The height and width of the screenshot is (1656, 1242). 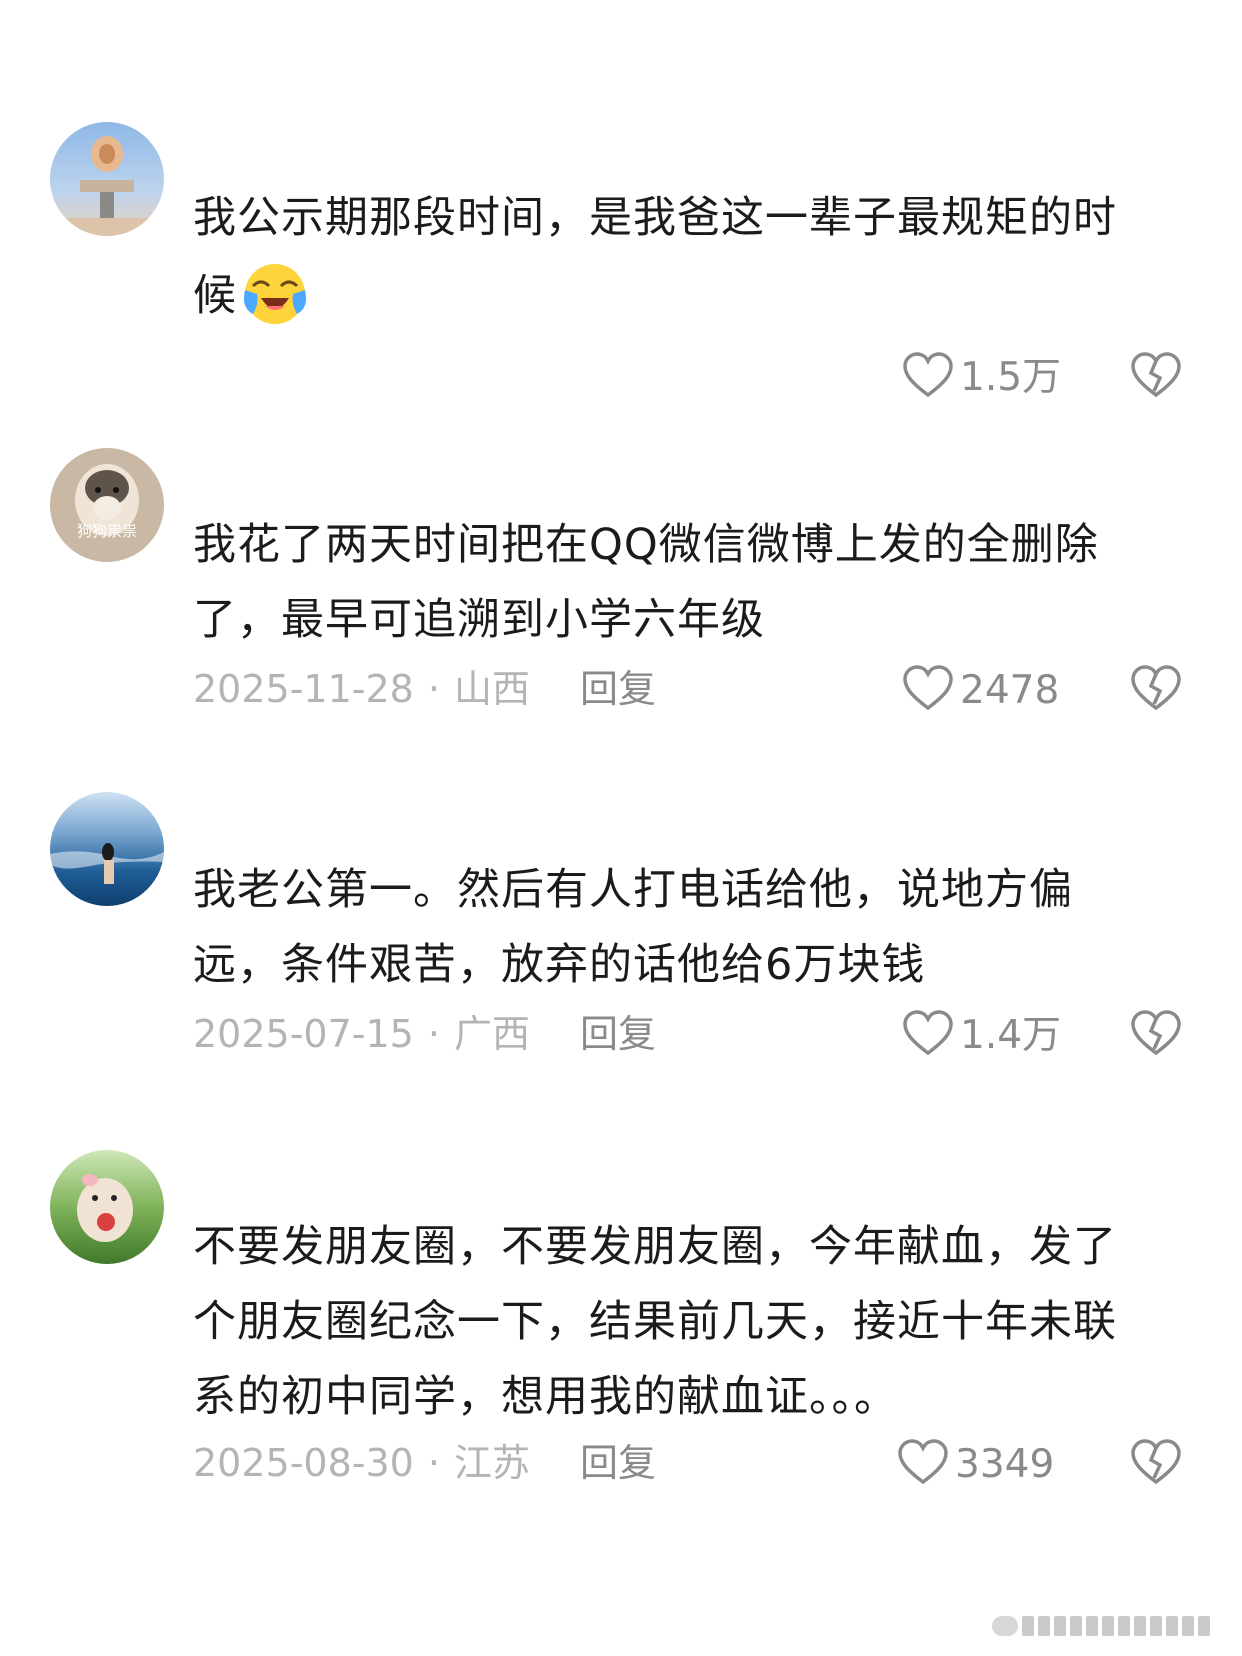 I want to click on like-count: 3349, so click(x=1005, y=1464).